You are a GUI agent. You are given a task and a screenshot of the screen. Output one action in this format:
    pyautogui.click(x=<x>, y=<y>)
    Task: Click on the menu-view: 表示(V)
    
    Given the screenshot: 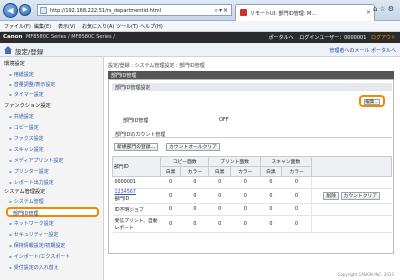 What is the action you would take?
    pyautogui.click(x=66, y=26)
    